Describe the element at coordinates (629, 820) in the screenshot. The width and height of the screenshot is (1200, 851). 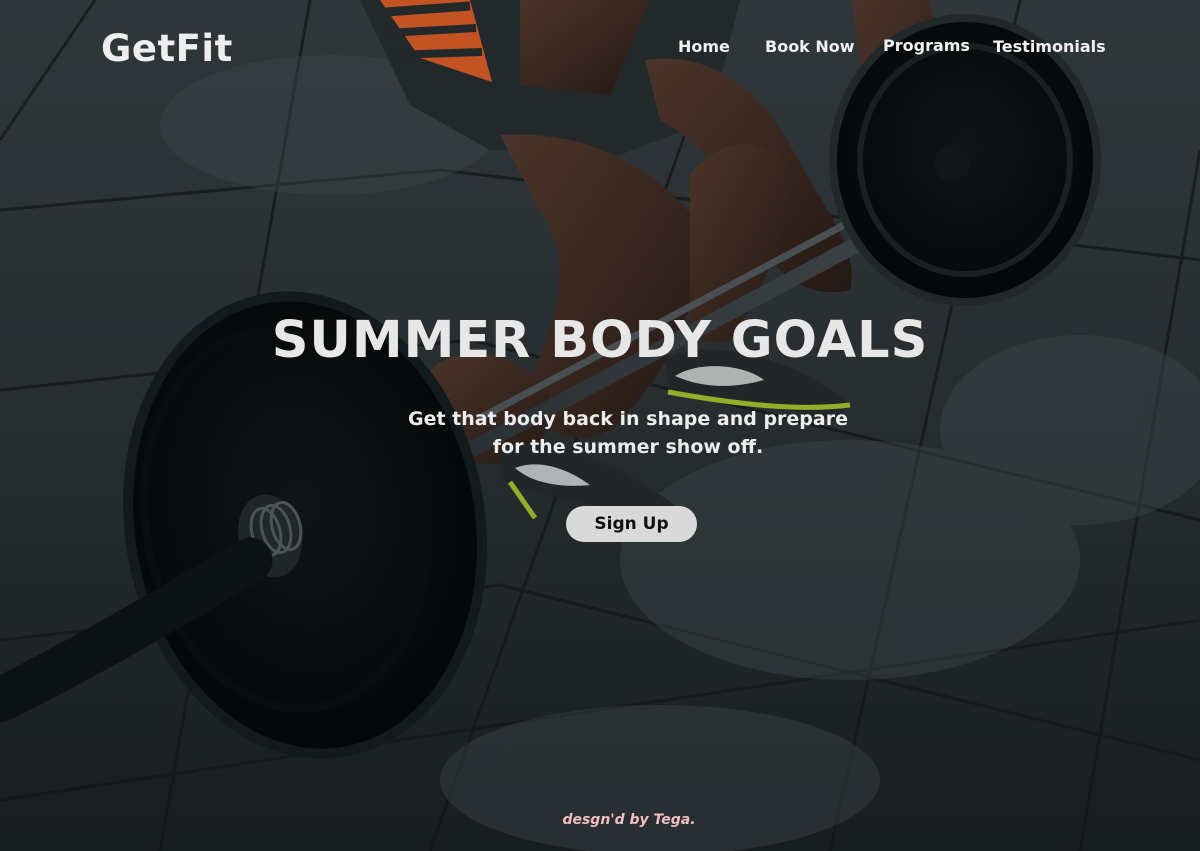
I see `designer-credit: desgn'd by Tega.` at that location.